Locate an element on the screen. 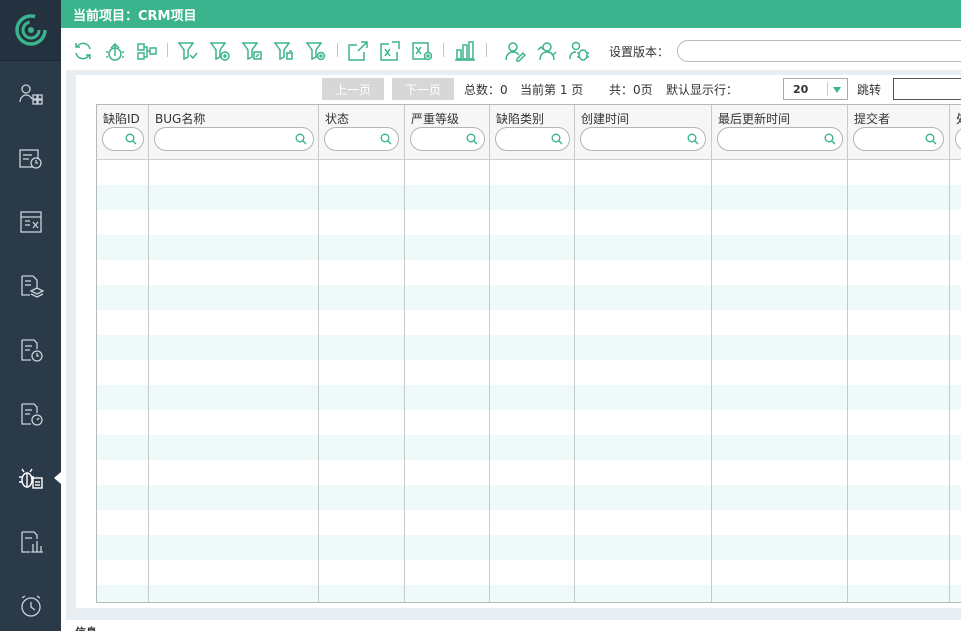 The image size is (961, 631). filter-add-icon is located at coordinates (219, 51).